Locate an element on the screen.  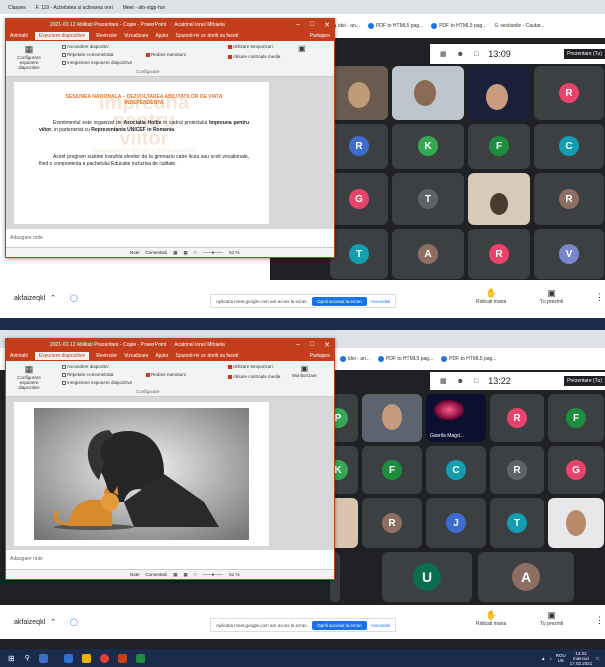
notifications-icon: □ is located at coordinates (597, 658).